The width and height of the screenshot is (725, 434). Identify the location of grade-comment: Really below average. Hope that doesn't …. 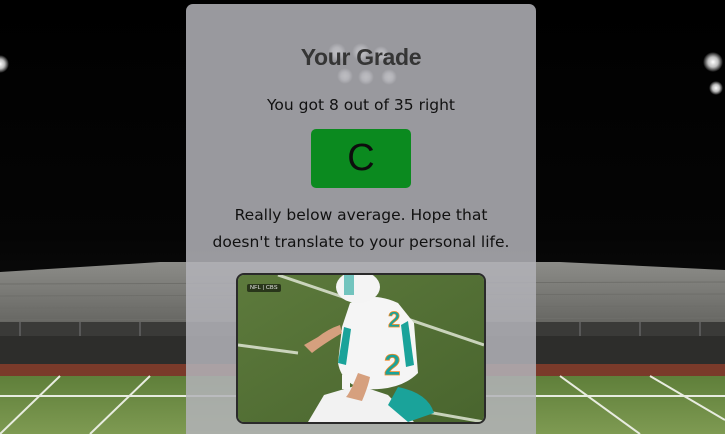
(361, 228).